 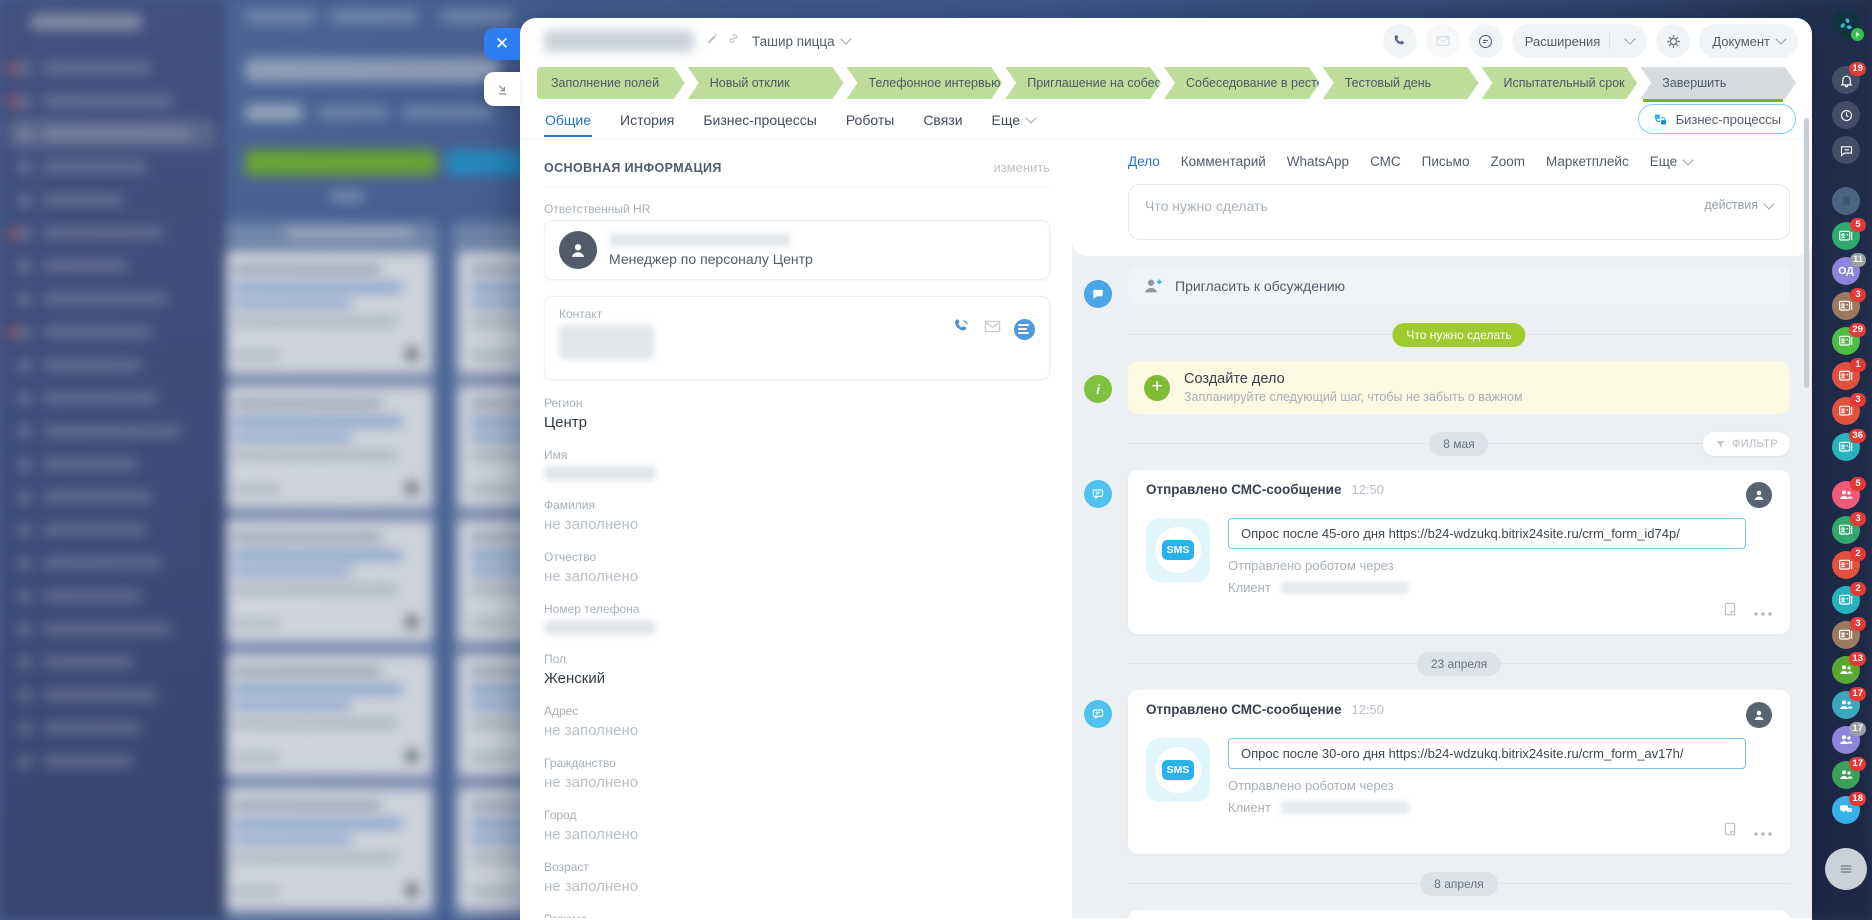 I want to click on contact-mail-icon, so click(x=992, y=329).